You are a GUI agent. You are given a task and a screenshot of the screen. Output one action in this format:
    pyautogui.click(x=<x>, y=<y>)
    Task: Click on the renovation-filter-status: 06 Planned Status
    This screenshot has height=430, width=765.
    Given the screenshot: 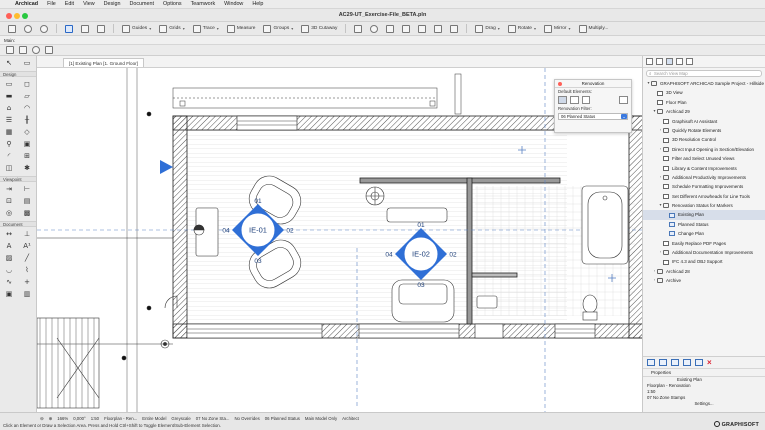 What is the action you would take?
    pyautogui.click(x=282, y=418)
    